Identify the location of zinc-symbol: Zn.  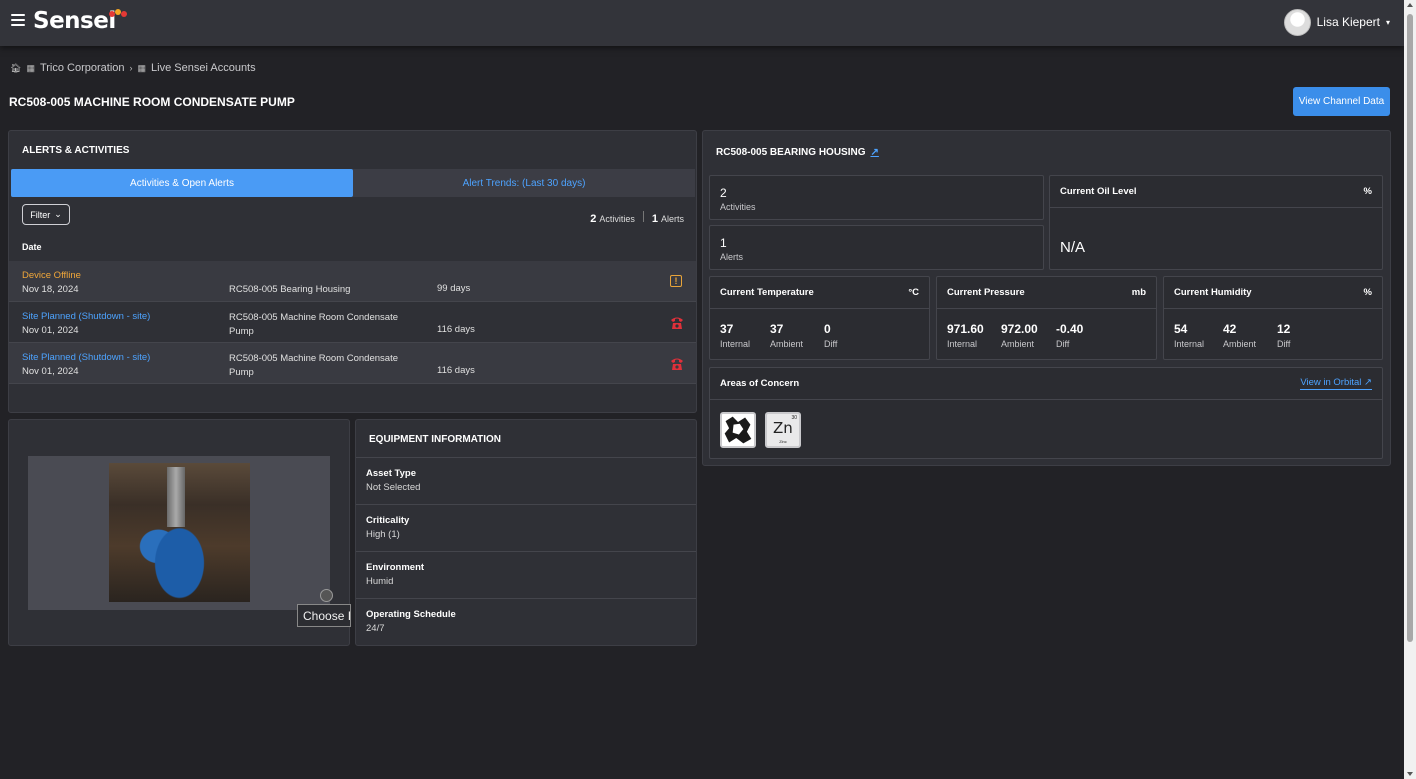
(783, 428).